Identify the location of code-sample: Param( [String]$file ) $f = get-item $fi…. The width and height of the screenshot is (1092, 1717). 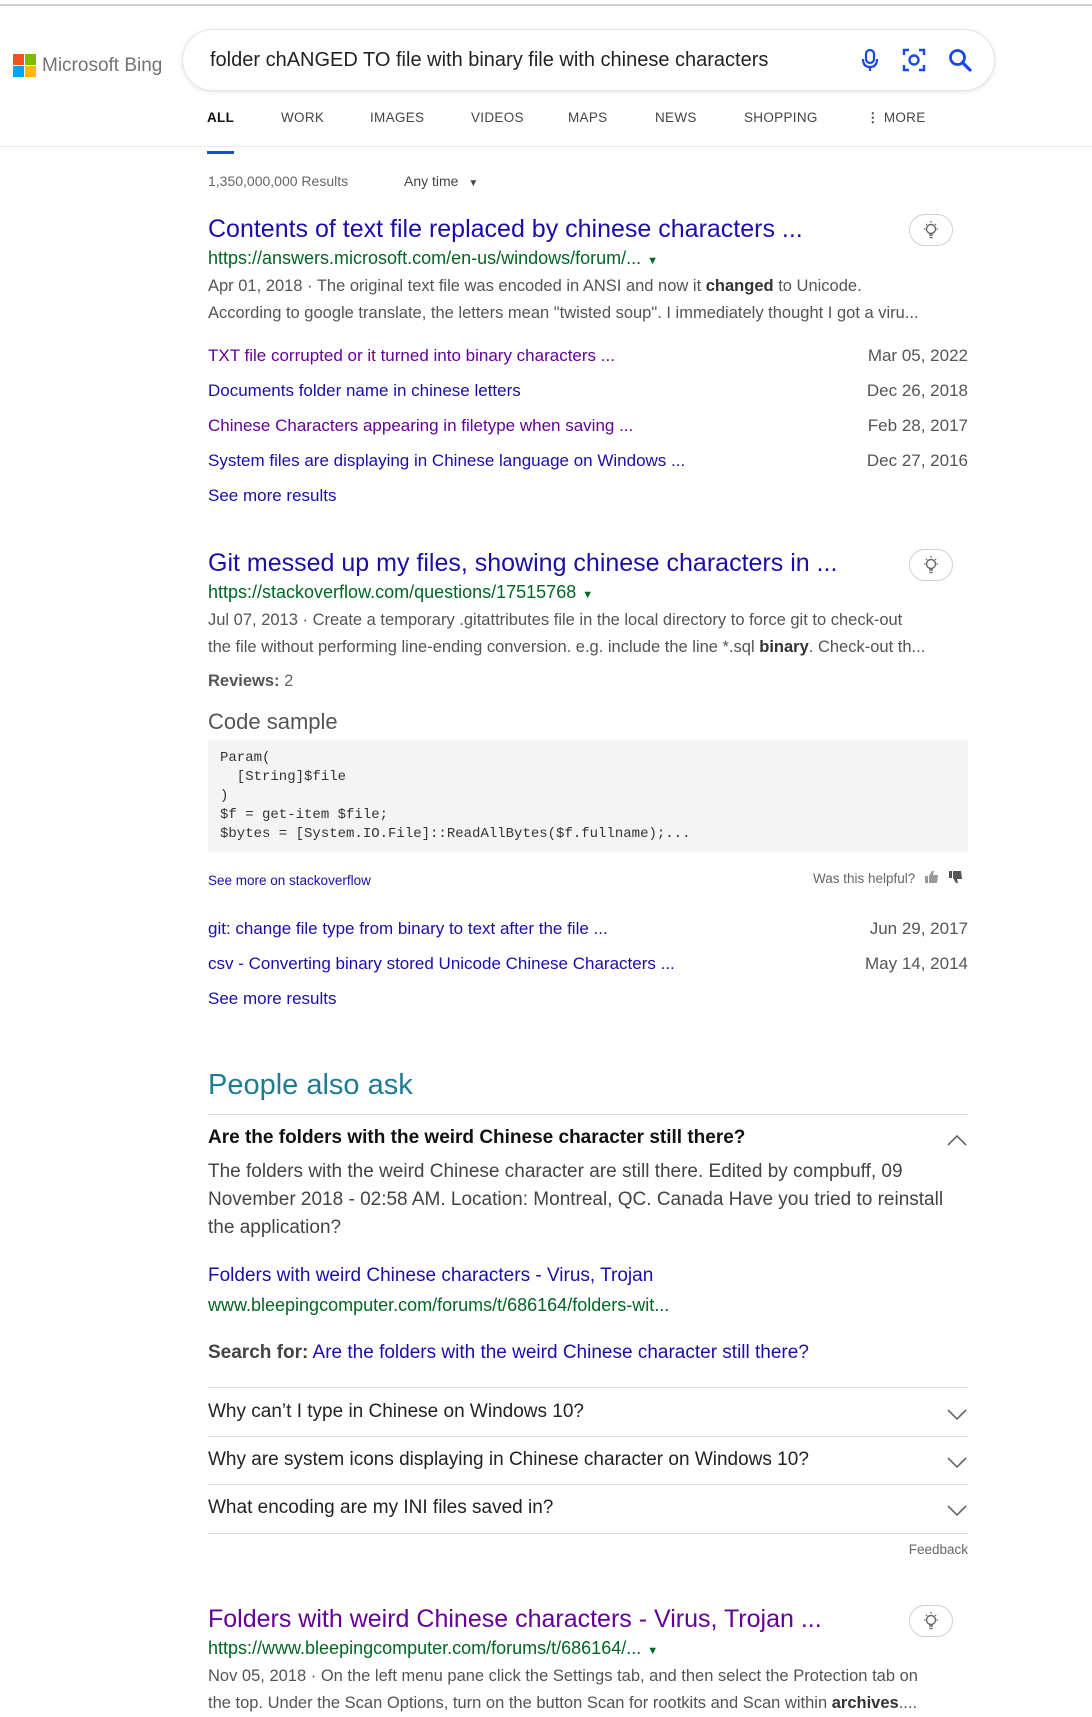
(588, 796).